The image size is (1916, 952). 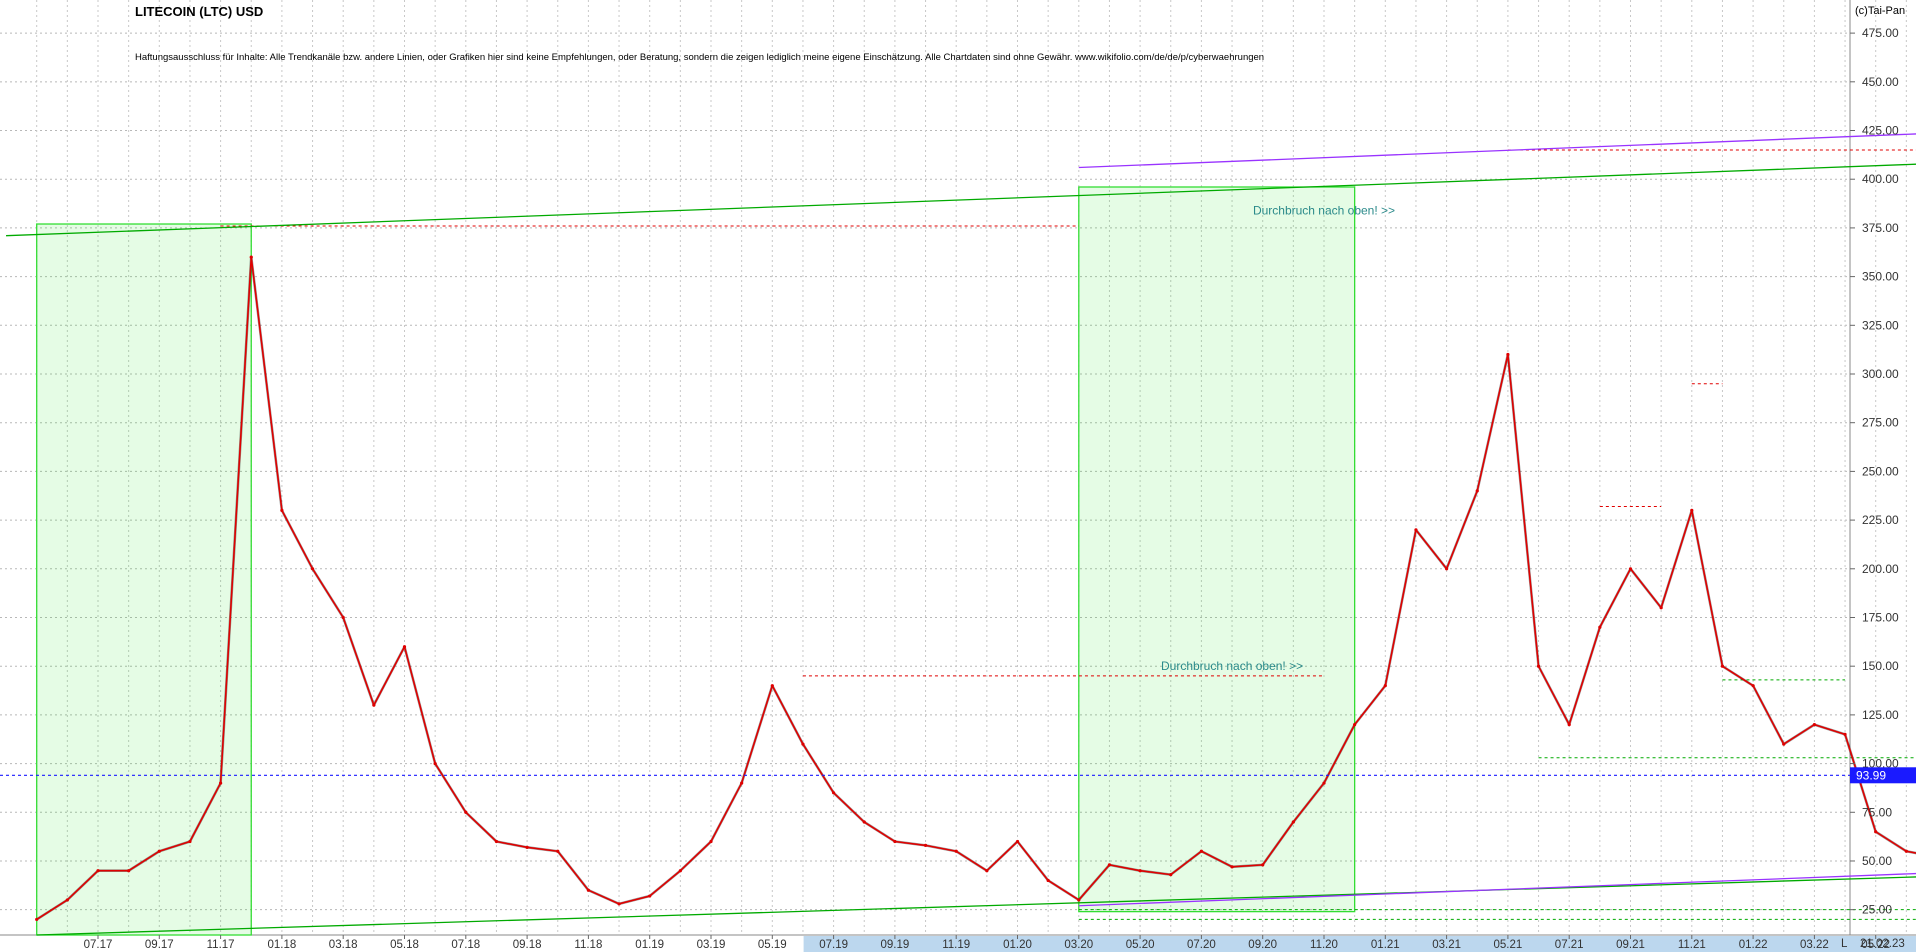 What do you see at coordinates (1883, 775) in the screenshot?
I see `current-price-badge: 93.99` at bounding box center [1883, 775].